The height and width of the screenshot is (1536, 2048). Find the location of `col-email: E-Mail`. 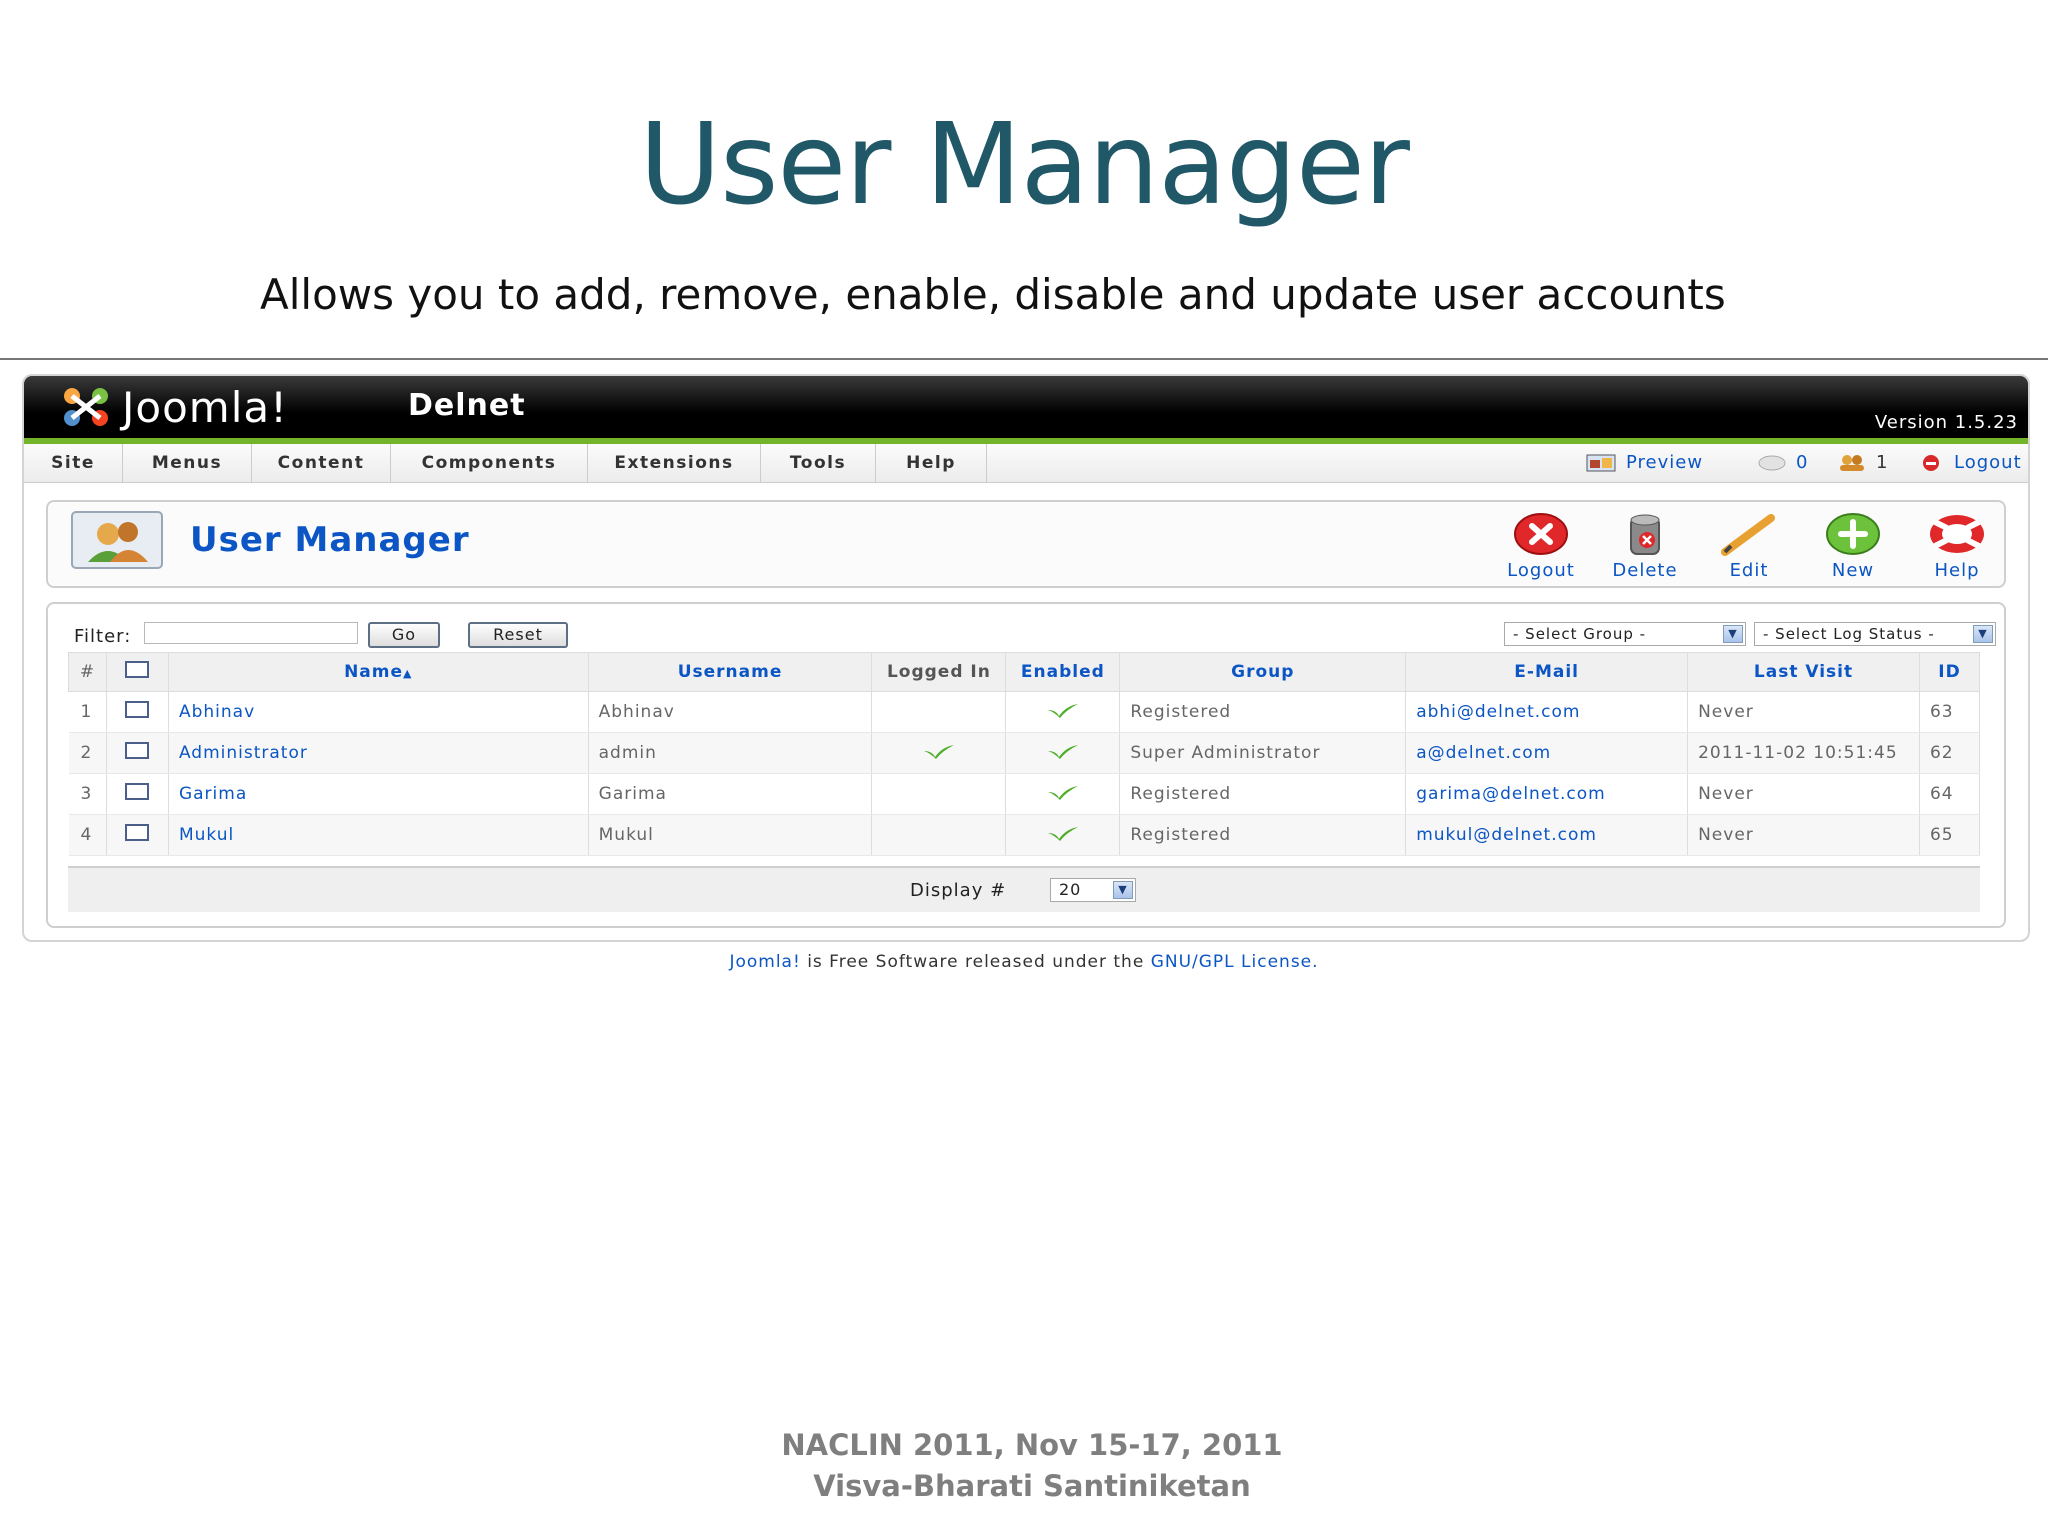

col-email: E-Mail is located at coordinates (1547, 672).